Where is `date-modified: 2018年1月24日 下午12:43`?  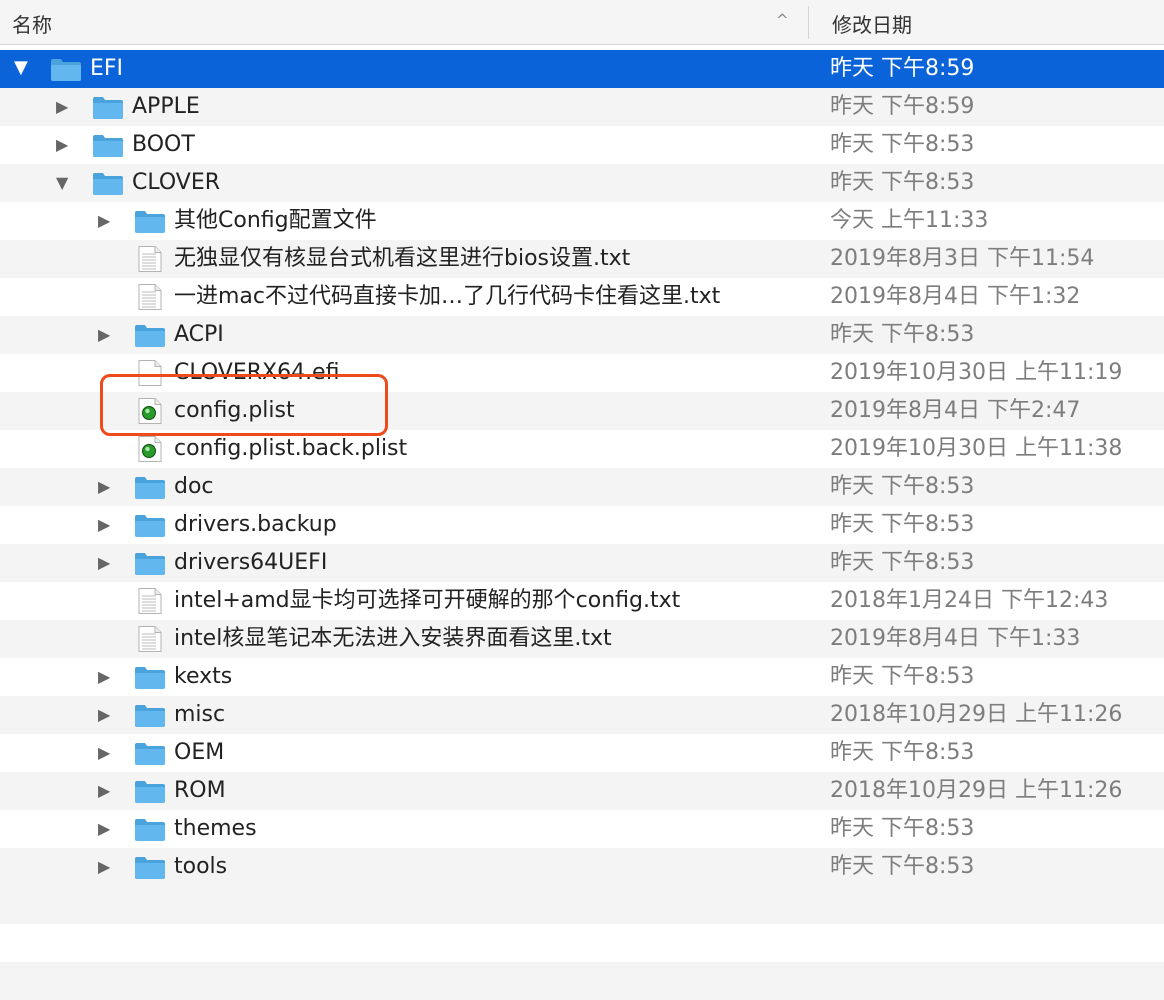 date-modified: 2018年1月24日 下午12:43 is located at coordinates (969, 600).